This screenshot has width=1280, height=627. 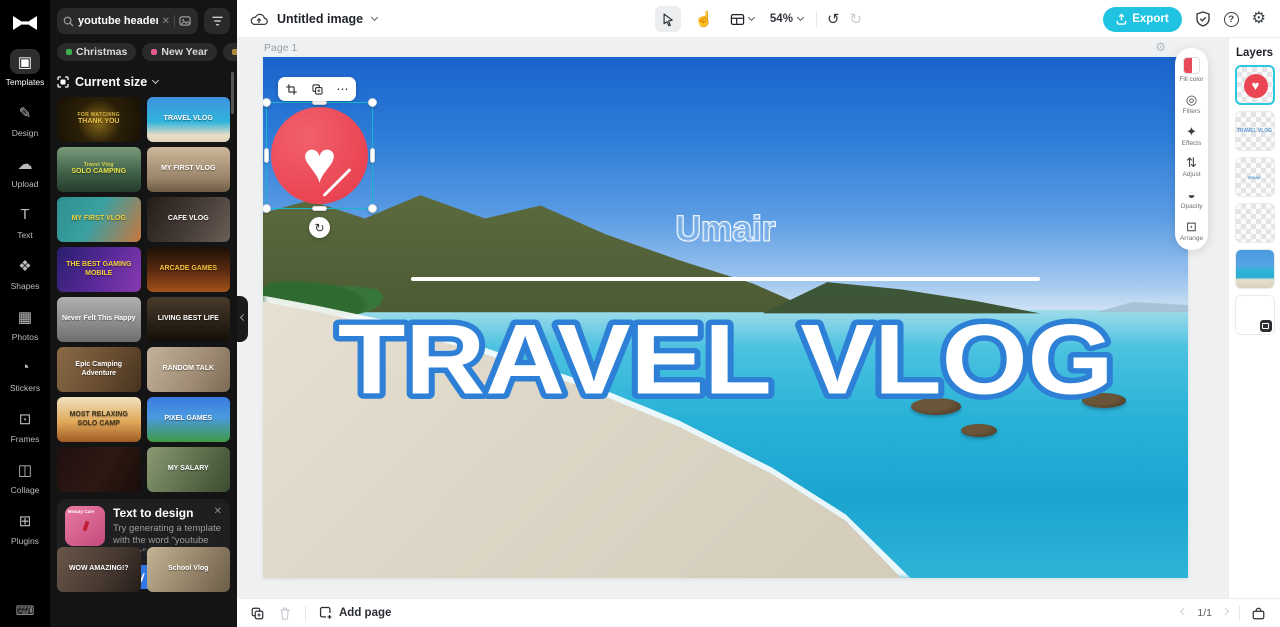 What do you see at coordinates (25, 271) in the screenshot?
I see `sidebar-nav-item: ❖ Shapes` at bounding box center [25, 271].